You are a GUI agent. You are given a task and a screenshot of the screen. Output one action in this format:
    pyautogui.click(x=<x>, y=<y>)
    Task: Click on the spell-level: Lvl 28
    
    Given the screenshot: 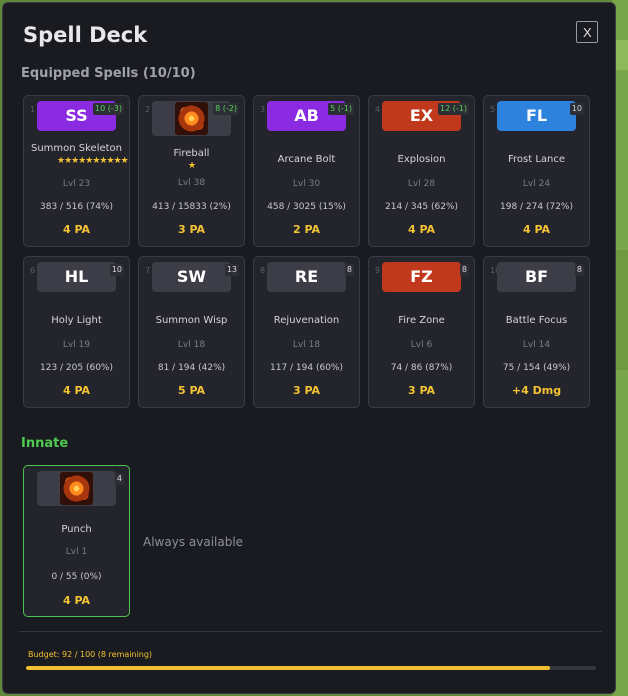 What is the action you would take?
    pyautogui.click(x=421, y=184)
    